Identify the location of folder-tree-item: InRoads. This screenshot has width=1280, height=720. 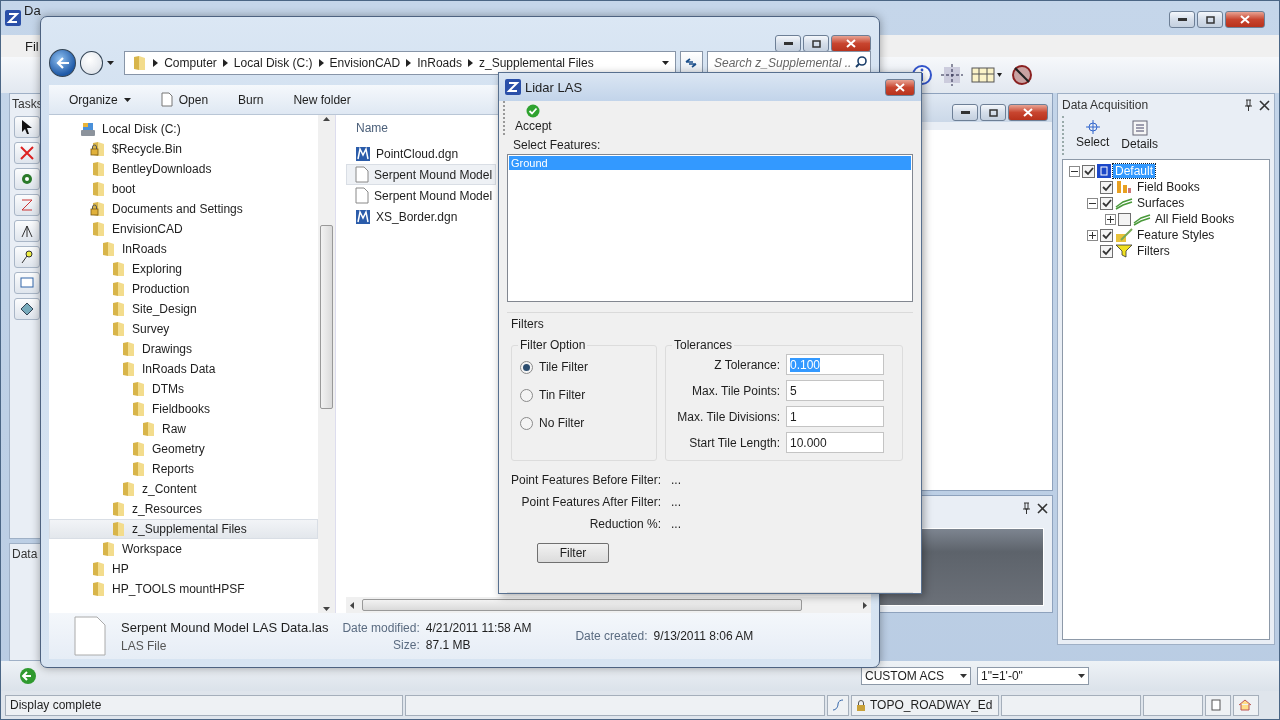
(183, 249).